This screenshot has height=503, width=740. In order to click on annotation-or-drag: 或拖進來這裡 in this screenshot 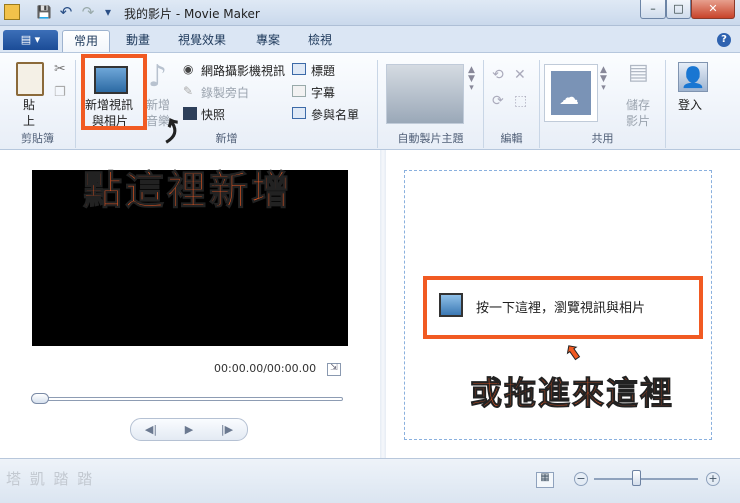, I will do `click(572, 393)`.